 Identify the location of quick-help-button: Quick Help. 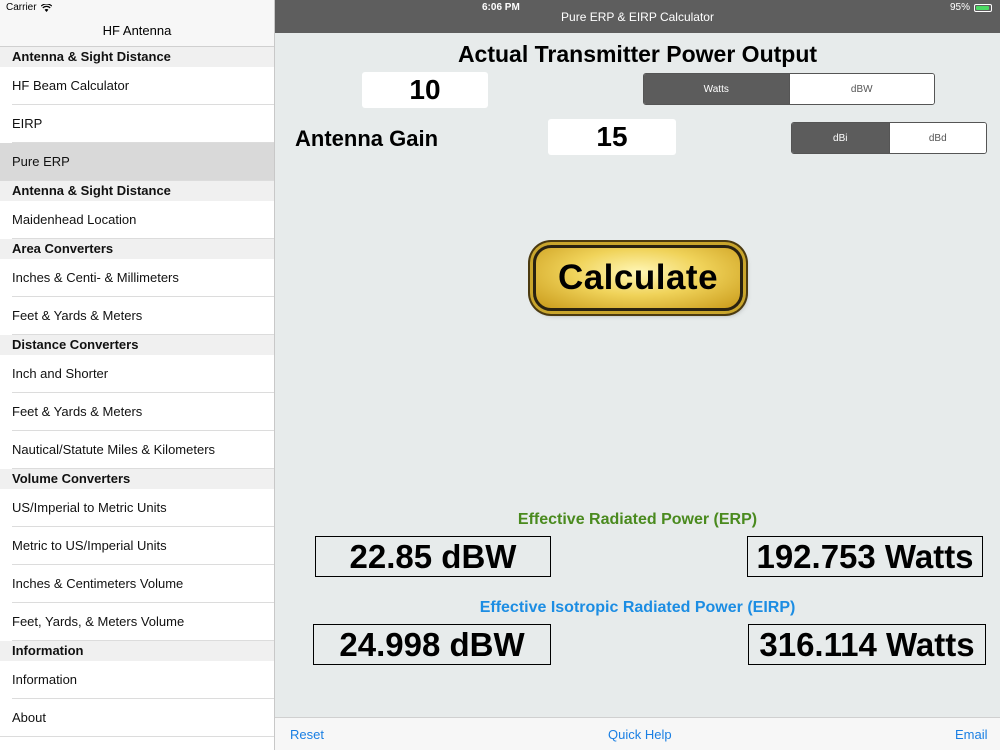
(640, 734).